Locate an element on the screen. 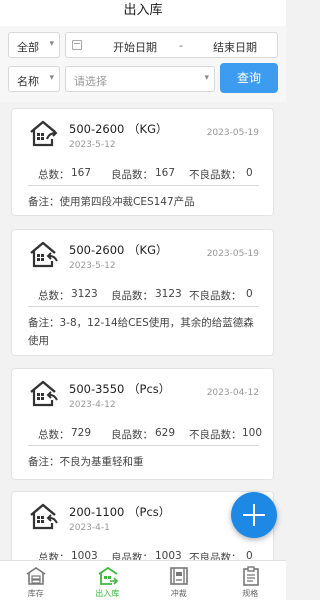 The height and width of the screenshot is (600, 320). tab-inventory: 库存 is located at coordinates (36, 580).